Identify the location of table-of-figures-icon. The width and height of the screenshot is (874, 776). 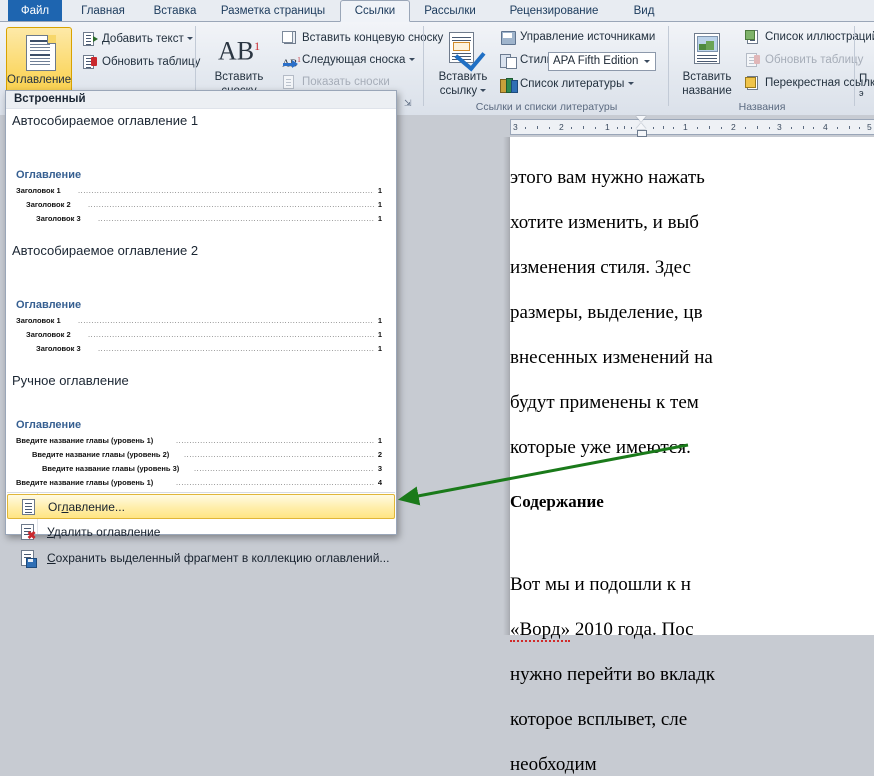
(753, 37).